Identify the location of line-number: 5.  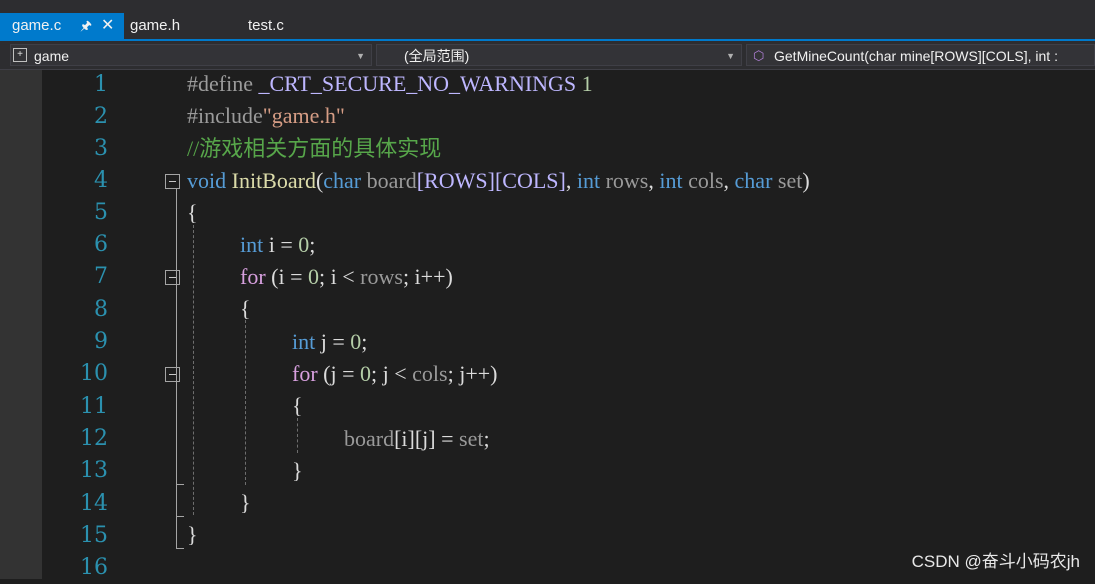
(101, 212).